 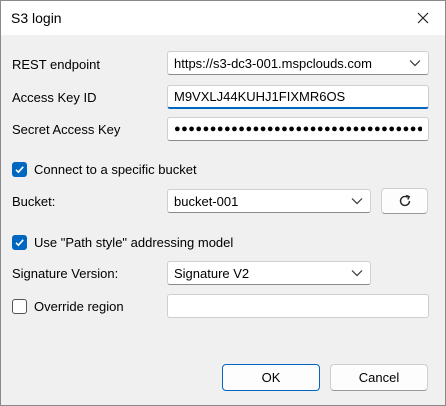 I want to click on signature-version-value: Signature V2, so click(x=212, y=273).